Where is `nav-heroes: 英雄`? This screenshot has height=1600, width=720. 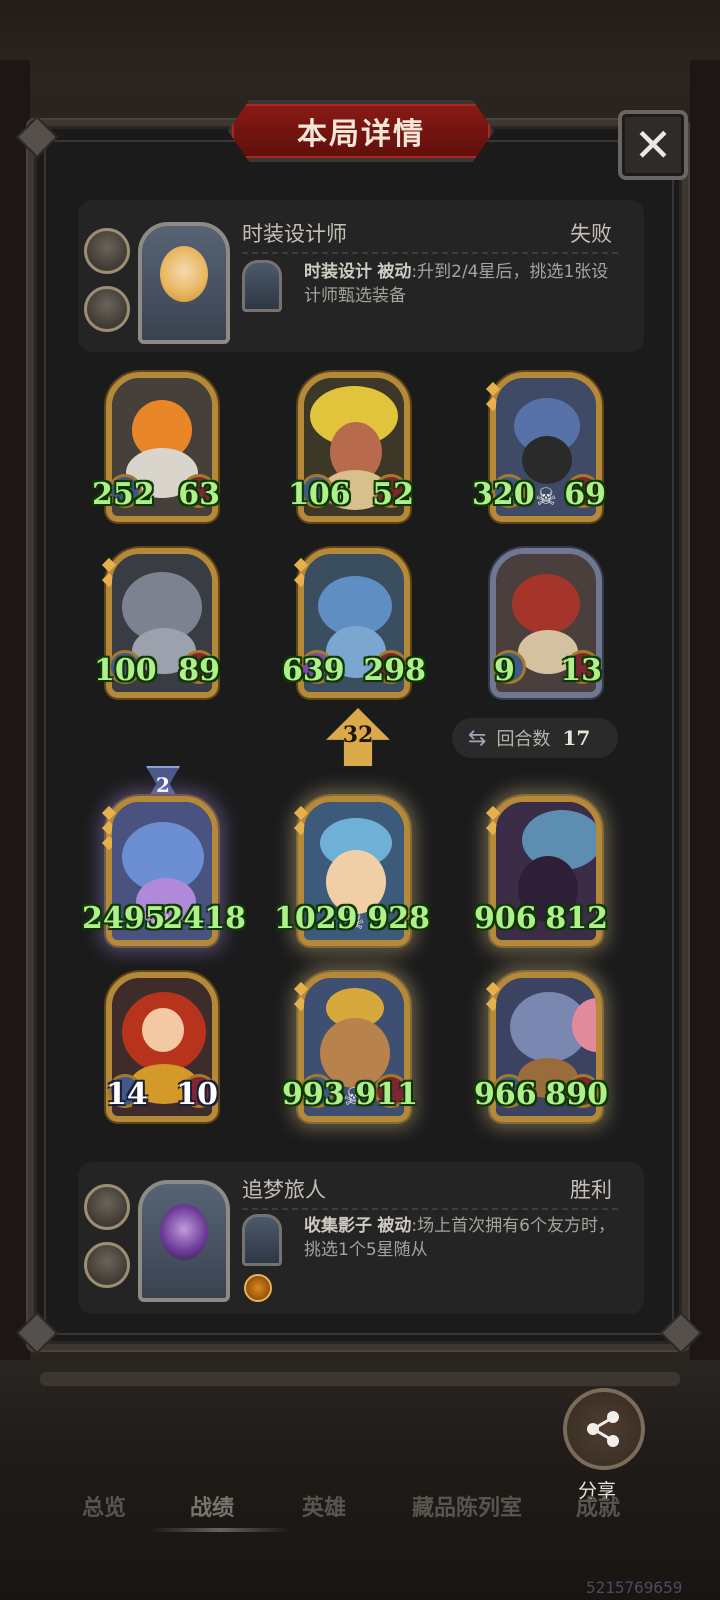
nav-heroes: 英雄 is located at coordinates (324, 1506).